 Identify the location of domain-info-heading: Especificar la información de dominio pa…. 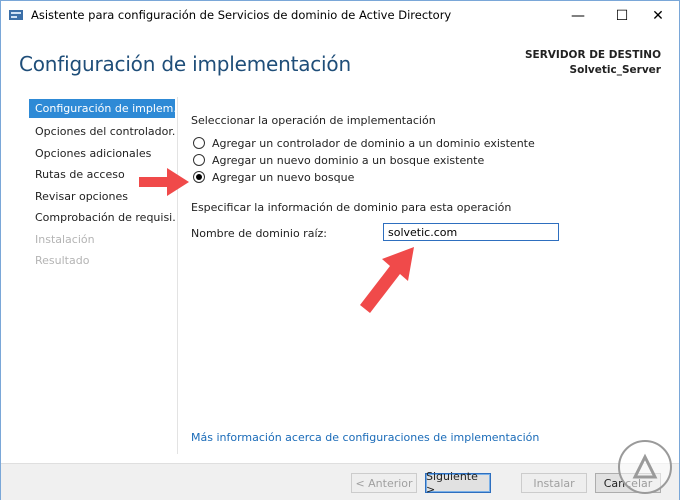
(351, 207).